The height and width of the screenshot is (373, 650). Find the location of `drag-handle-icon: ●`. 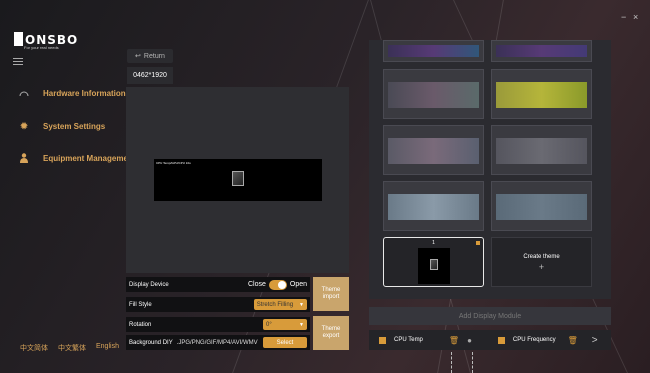

drag-handle-icon: ● is located at coordinates (469, 340).